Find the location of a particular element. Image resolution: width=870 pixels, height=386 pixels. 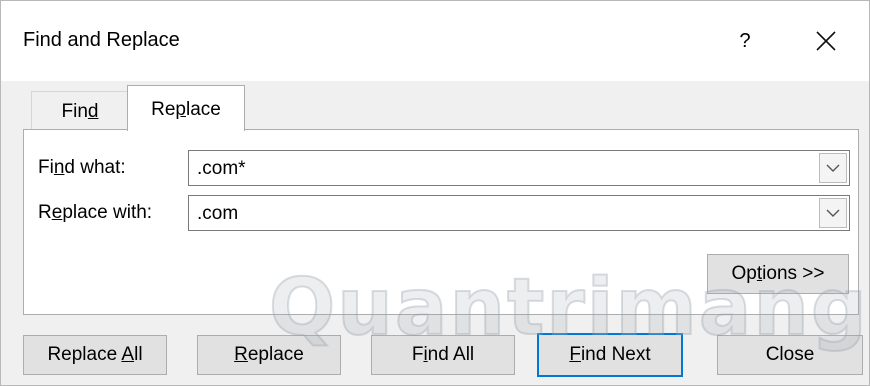

find-what-combobox: .com* is located at coordinates (519, 168).